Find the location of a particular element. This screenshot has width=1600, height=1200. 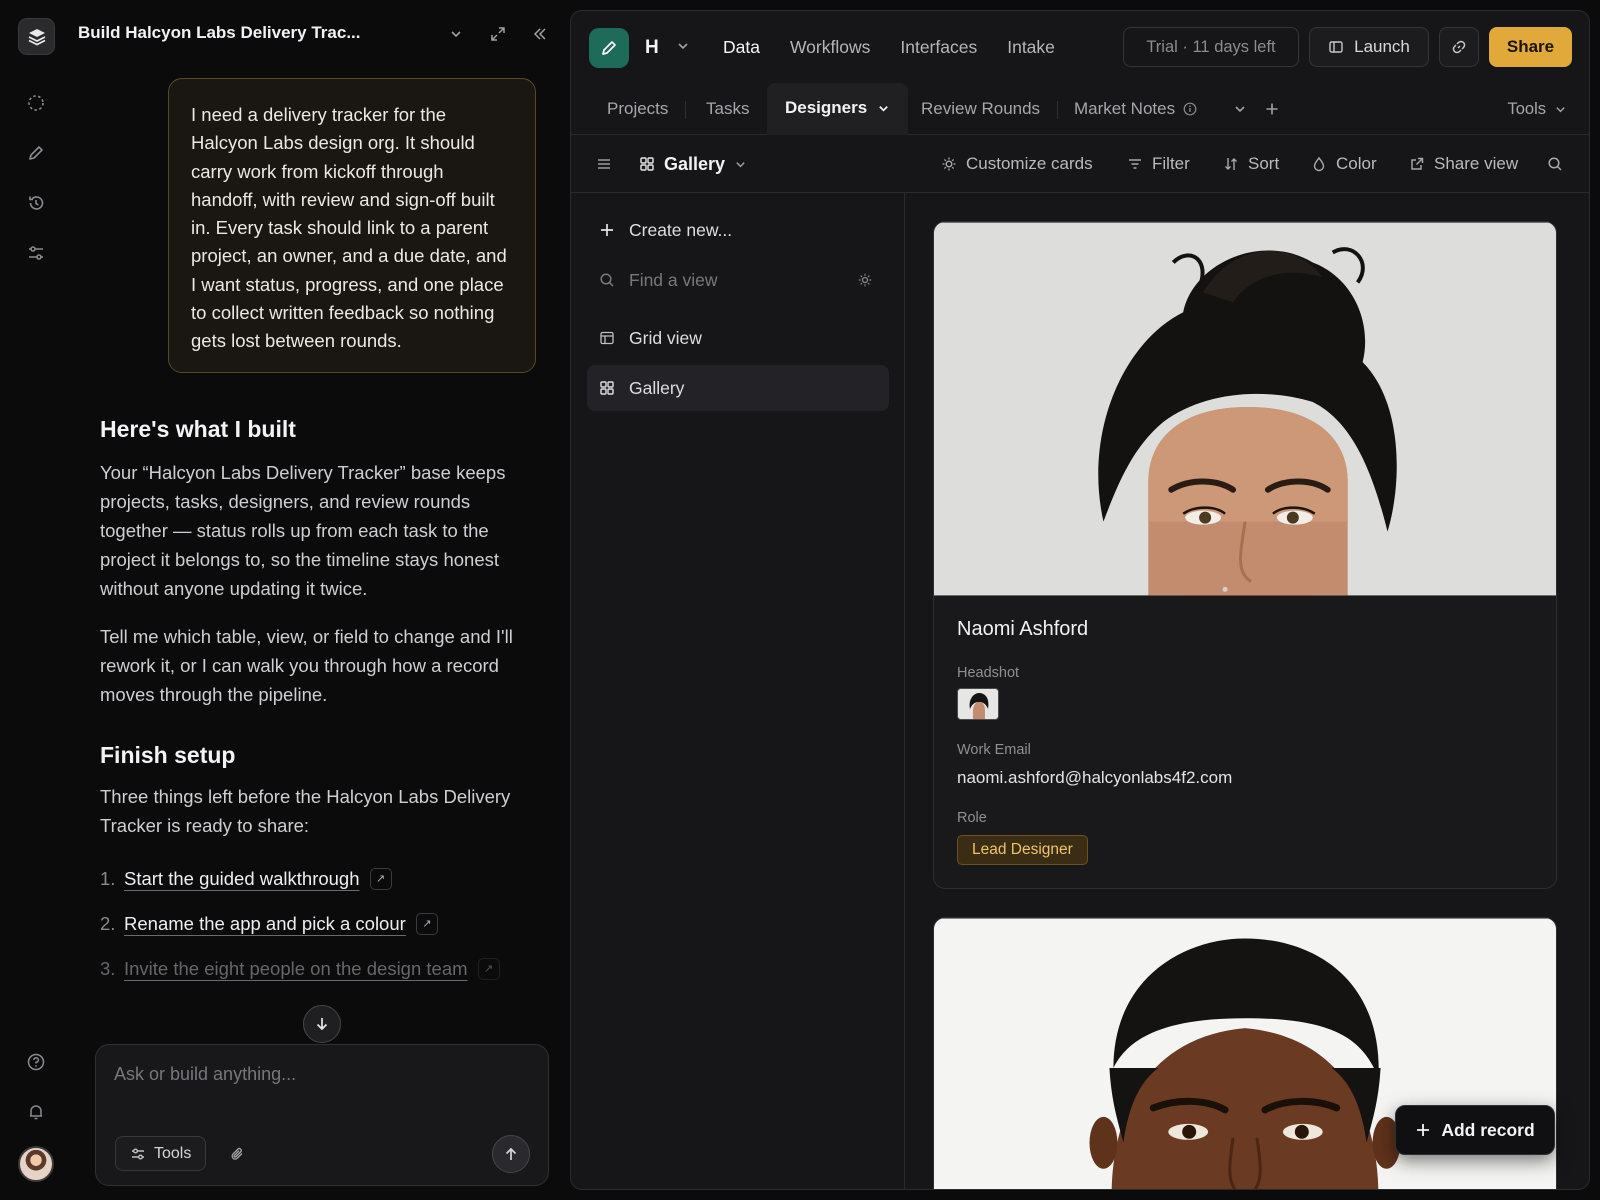

setup-step: 1. Start the guided walkthrough ↗ is located at coordinates (320, 878).